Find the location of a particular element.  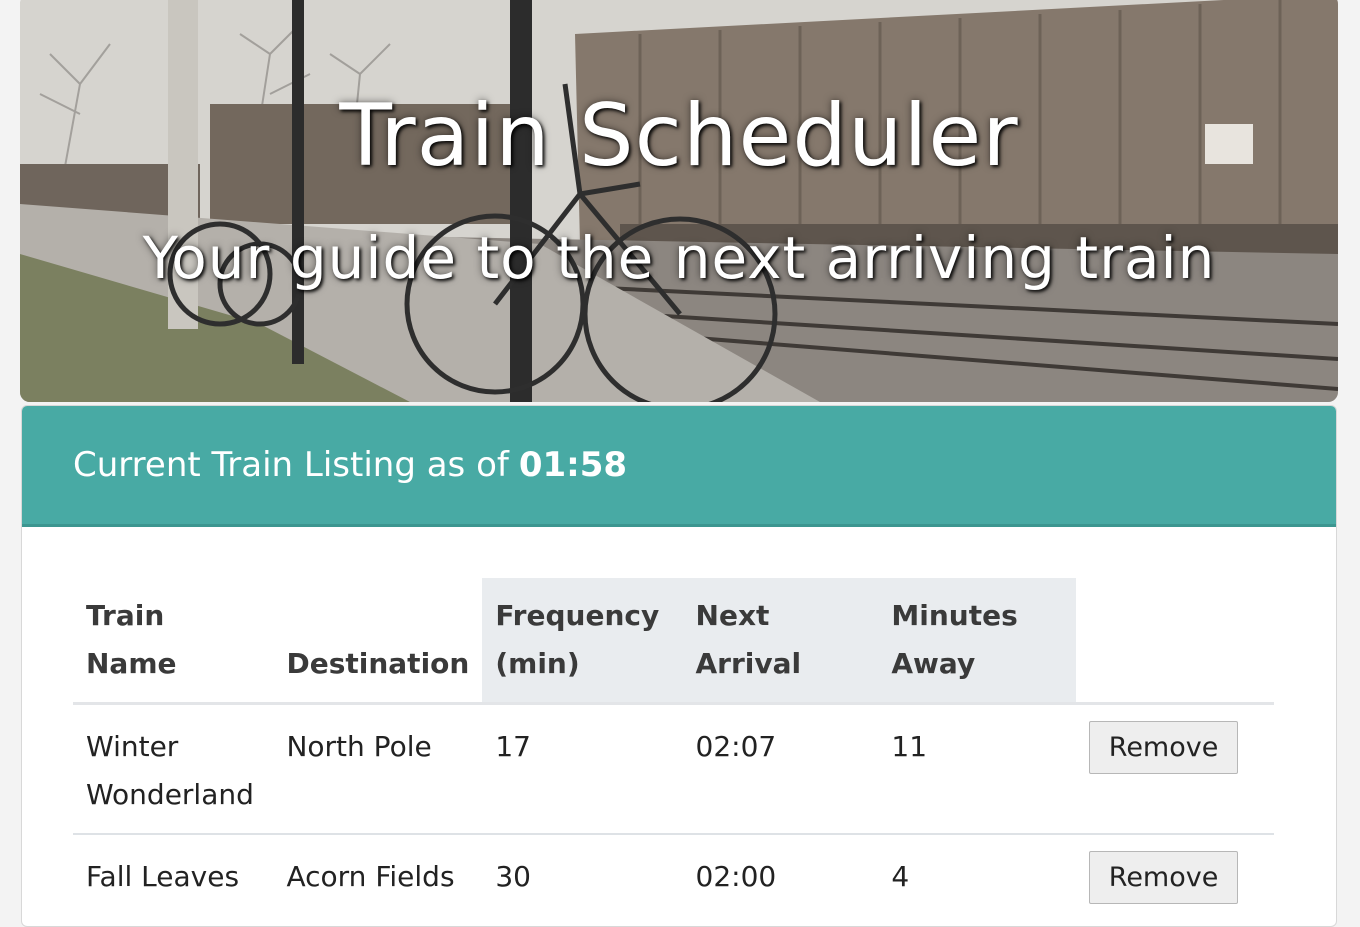

minutes-away-cell: 11 is located at coordinates (977, 768).